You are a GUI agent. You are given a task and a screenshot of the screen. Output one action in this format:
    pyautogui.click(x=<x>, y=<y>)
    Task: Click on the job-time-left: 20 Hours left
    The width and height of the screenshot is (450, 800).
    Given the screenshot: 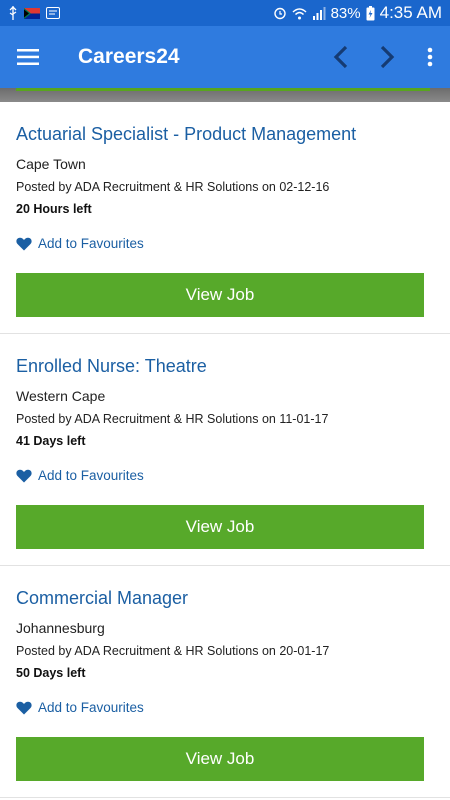 What is the action you would take?
    pyautogui.click(x=54, y=209)
    